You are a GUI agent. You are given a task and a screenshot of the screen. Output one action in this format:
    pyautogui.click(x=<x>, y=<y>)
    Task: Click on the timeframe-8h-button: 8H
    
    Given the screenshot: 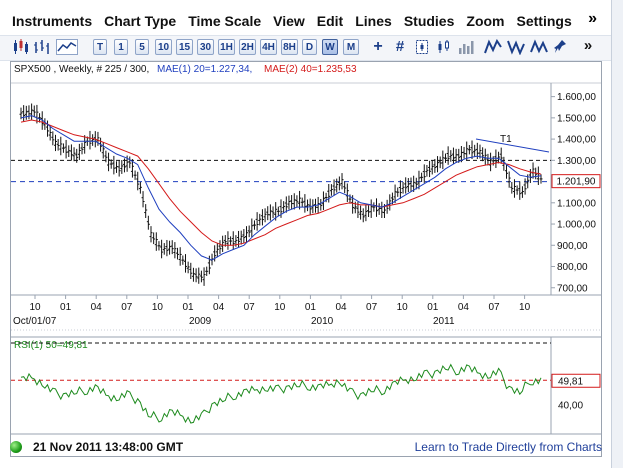 What is the action you would take?
    pyautogui.click(x=289, y=47)
    